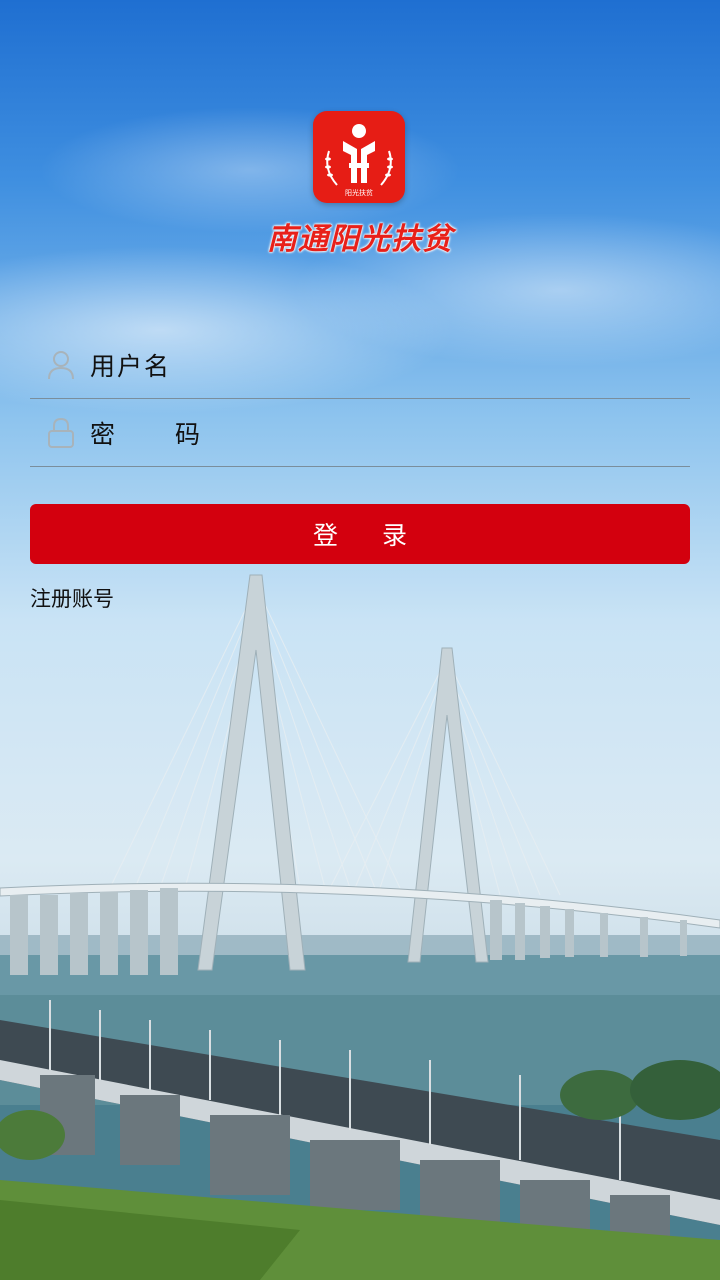 The image size is (720, 1280). Describe the element at coordinates (360, 365) in the screenshot. I see `username-field: 用户名` at that location.